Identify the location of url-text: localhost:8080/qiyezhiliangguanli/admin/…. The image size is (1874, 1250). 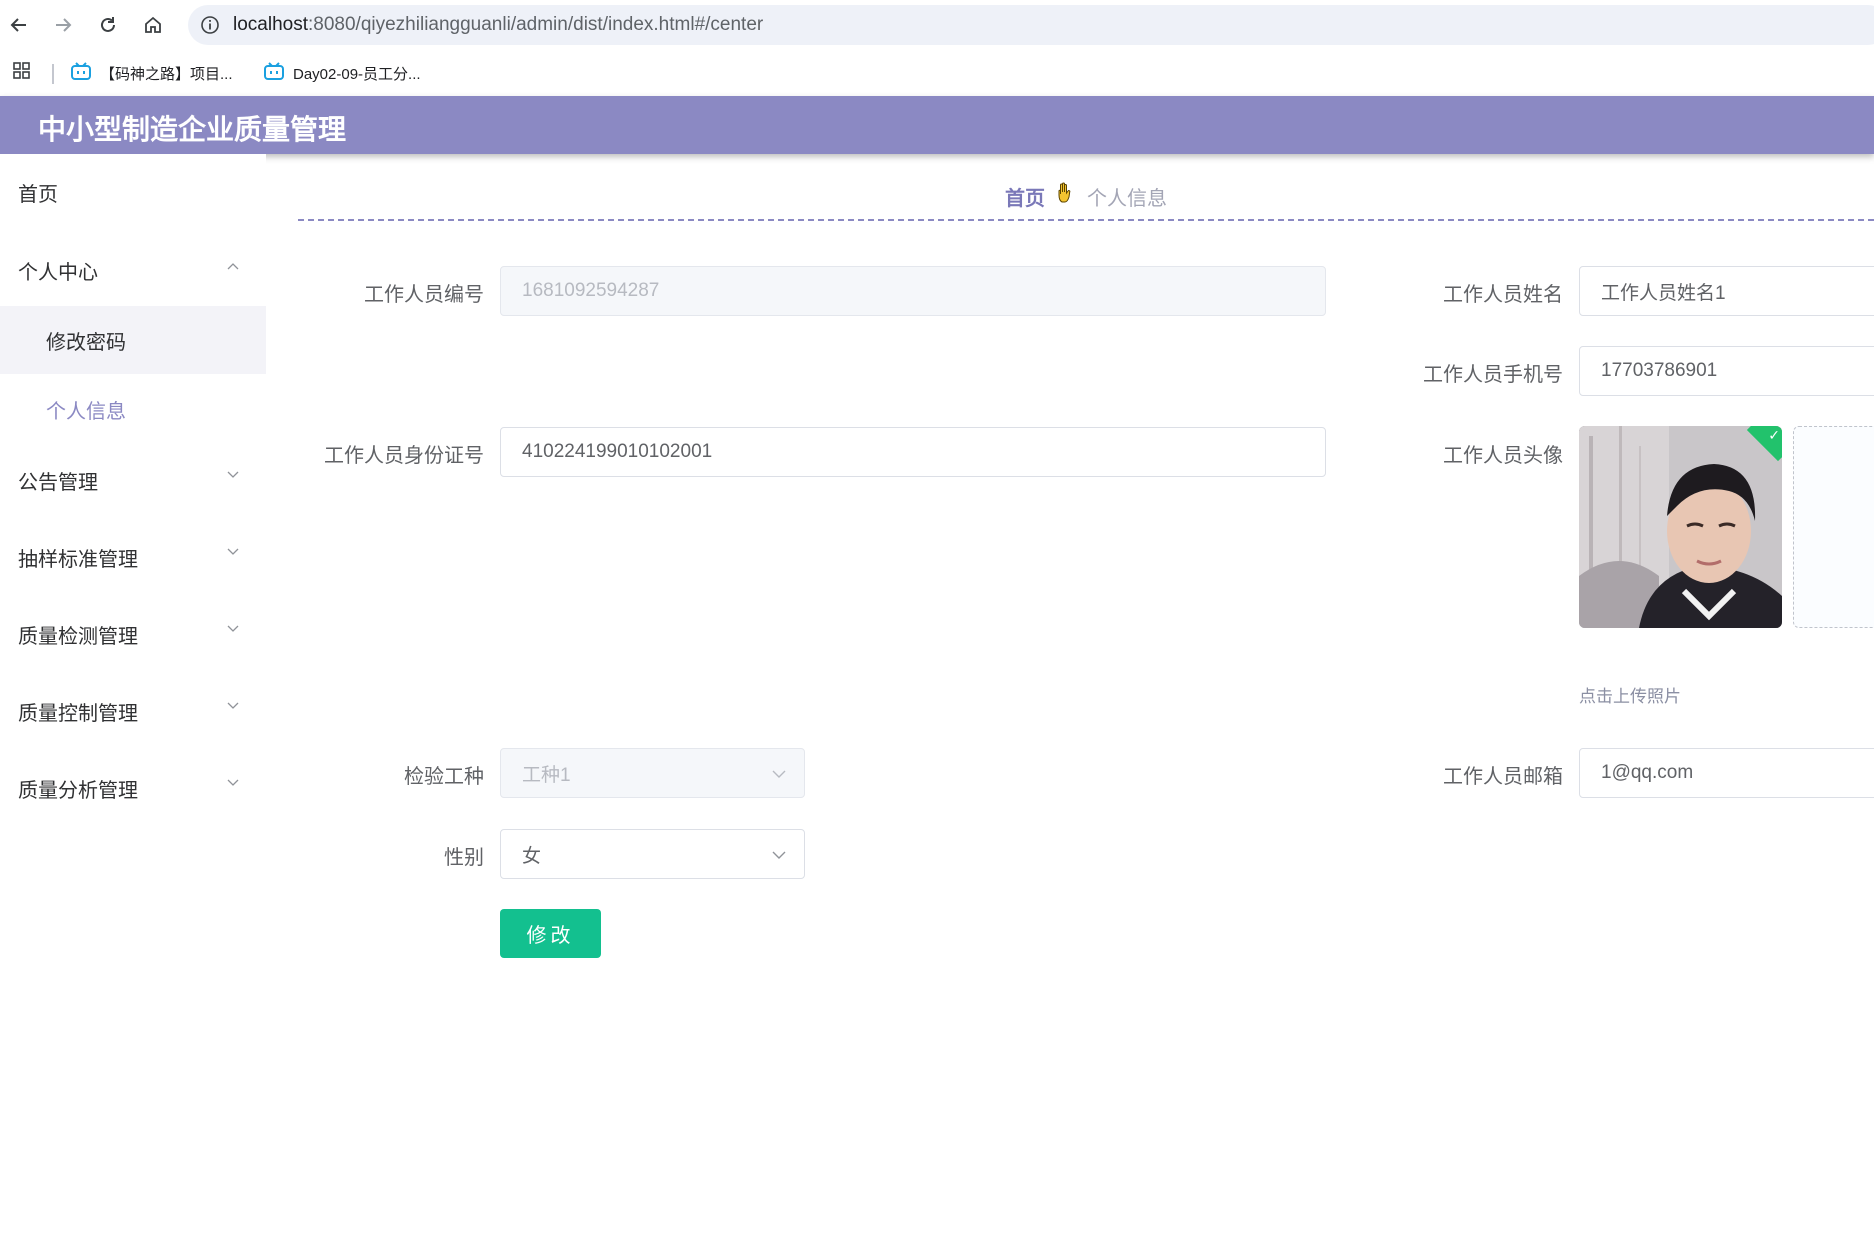
(498, 25).